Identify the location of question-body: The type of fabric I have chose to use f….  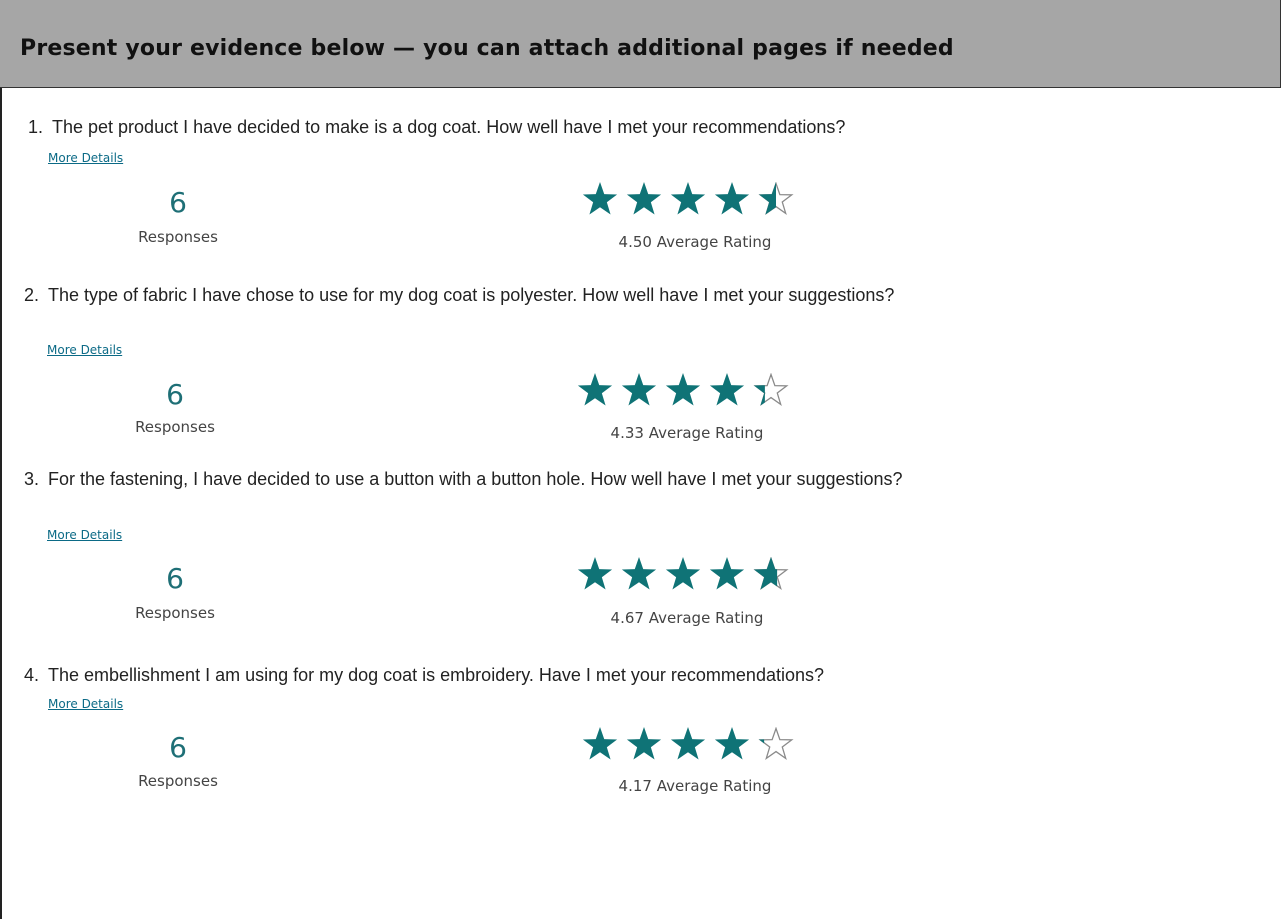
(471, 295).